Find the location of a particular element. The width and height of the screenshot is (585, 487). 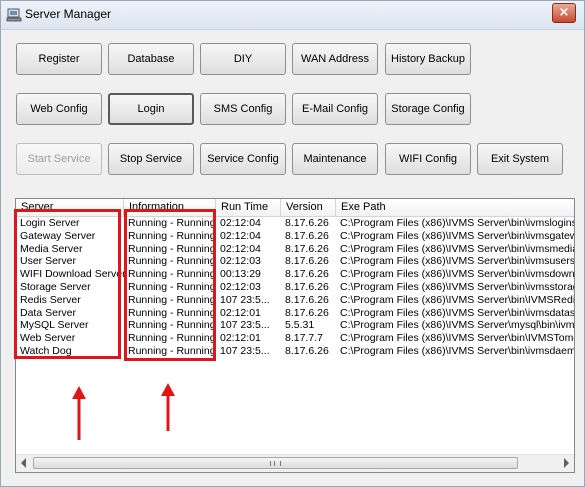

title-bar: Server Manager × is located at coordinates (292, 15).